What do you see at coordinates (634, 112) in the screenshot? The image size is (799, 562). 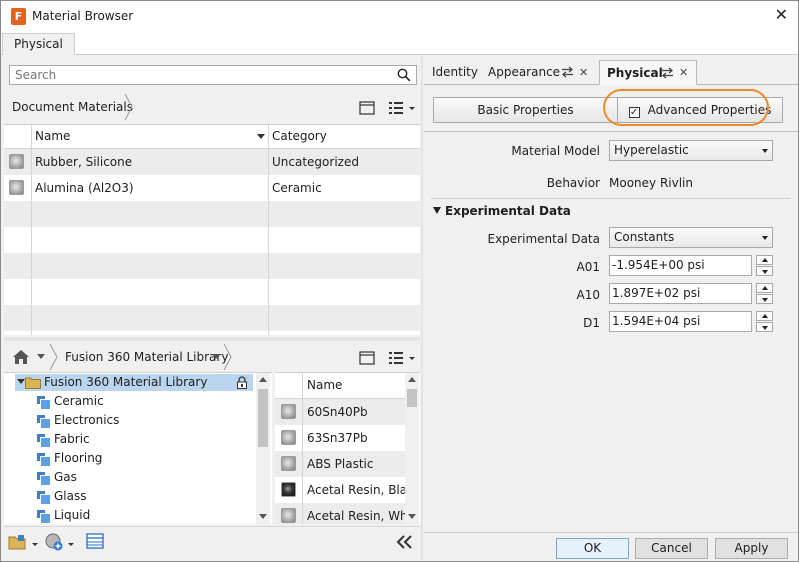 I see `advanced-properties-checkbox: ✓` at bounding box center [634, 112].